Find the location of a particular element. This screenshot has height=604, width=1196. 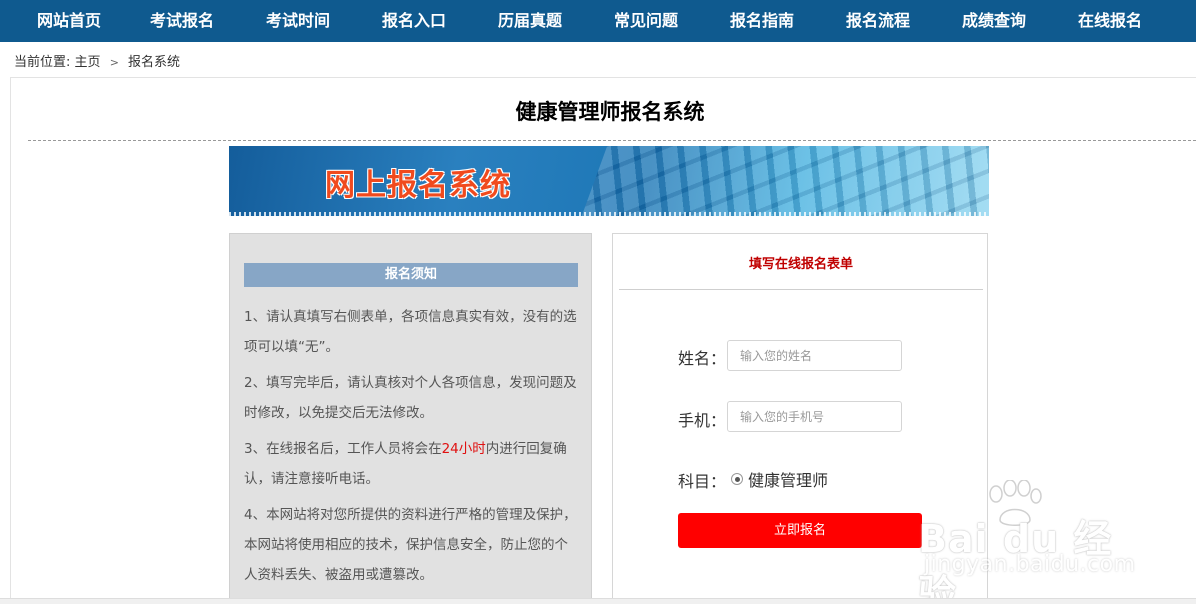

nav-item-score-query: 成绩查询 is located at coordinates (994, 21).